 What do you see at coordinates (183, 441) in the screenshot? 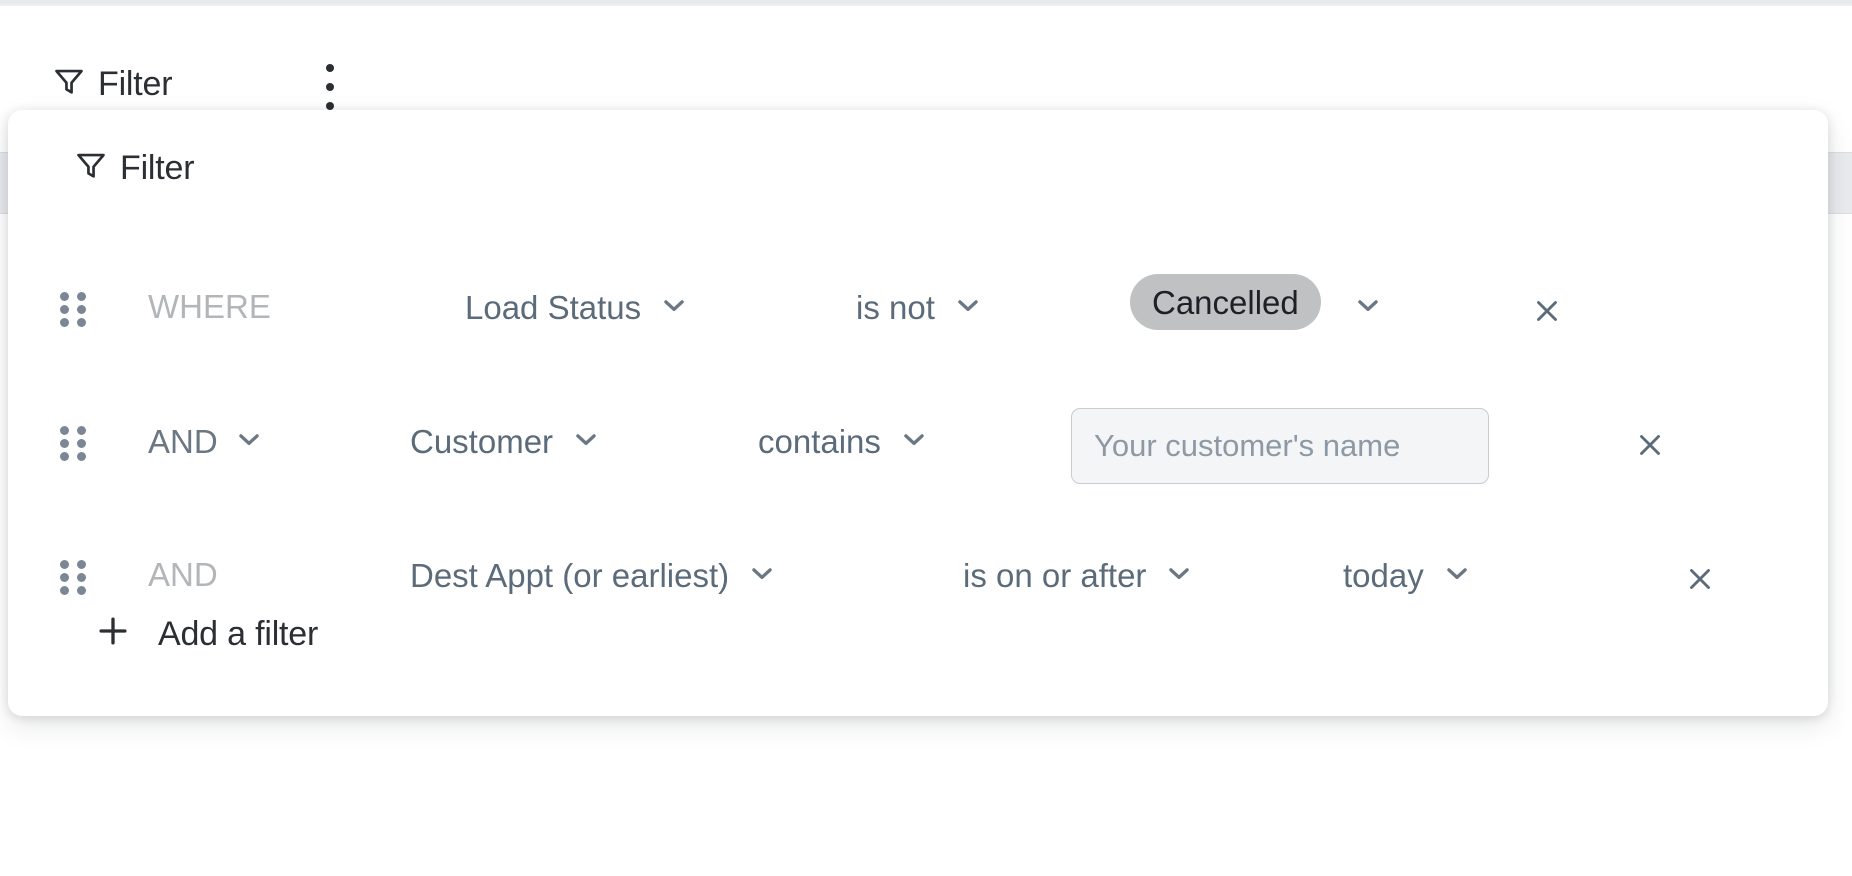
I see `row-conjunction-value: AND` at bounding box center [183, 441].